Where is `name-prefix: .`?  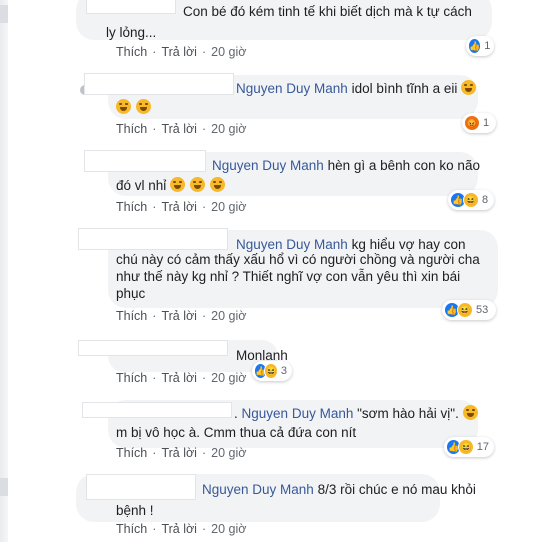 name-prefix: . is located at coordinates (236, 413).